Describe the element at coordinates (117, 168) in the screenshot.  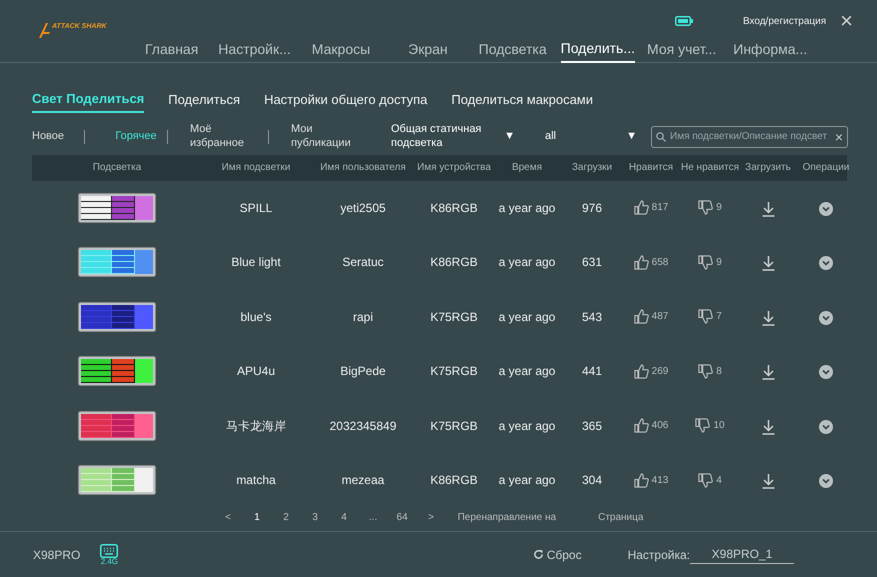
I see `column-header: Подсветка` at that location.